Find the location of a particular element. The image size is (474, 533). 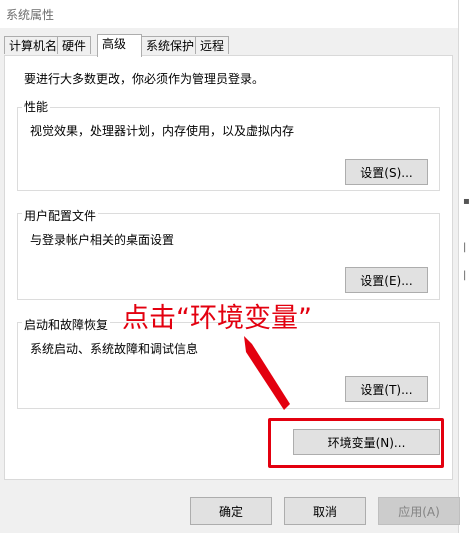

annotation-arrow is located at coordinates (267, 373).